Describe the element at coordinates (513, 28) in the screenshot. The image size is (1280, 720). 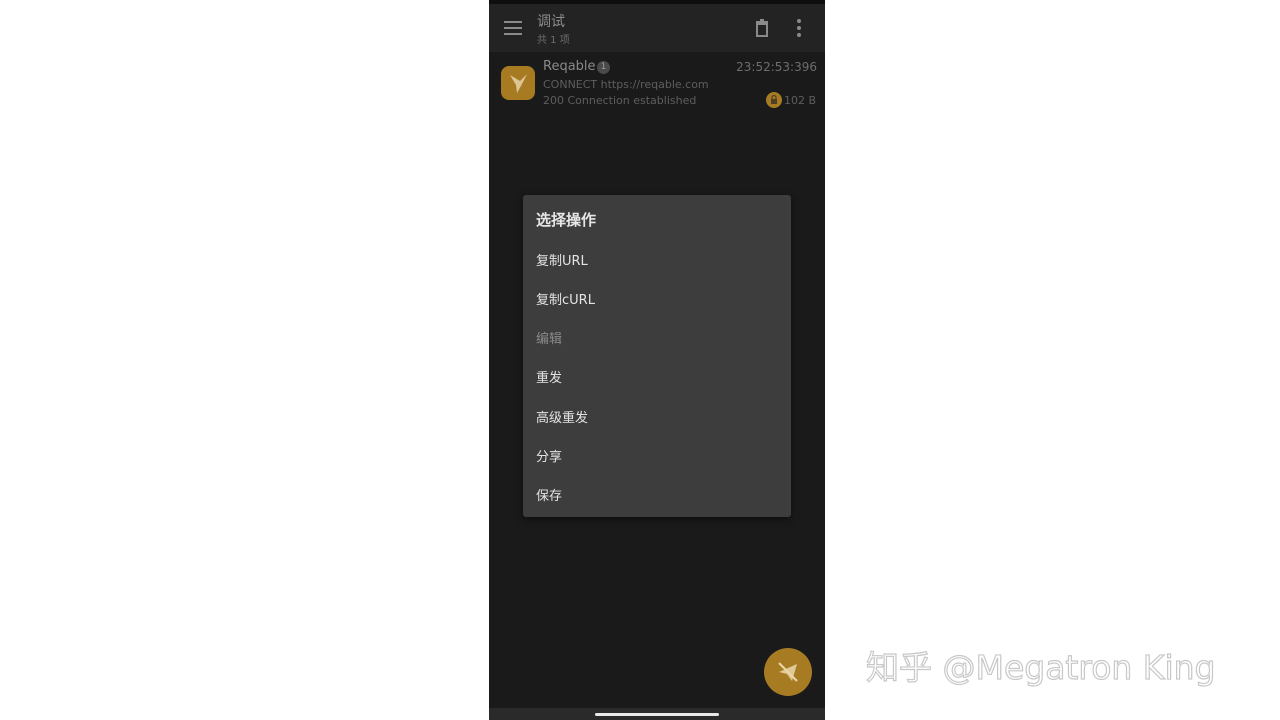
I see `hamburger-menu-icon` at that location.